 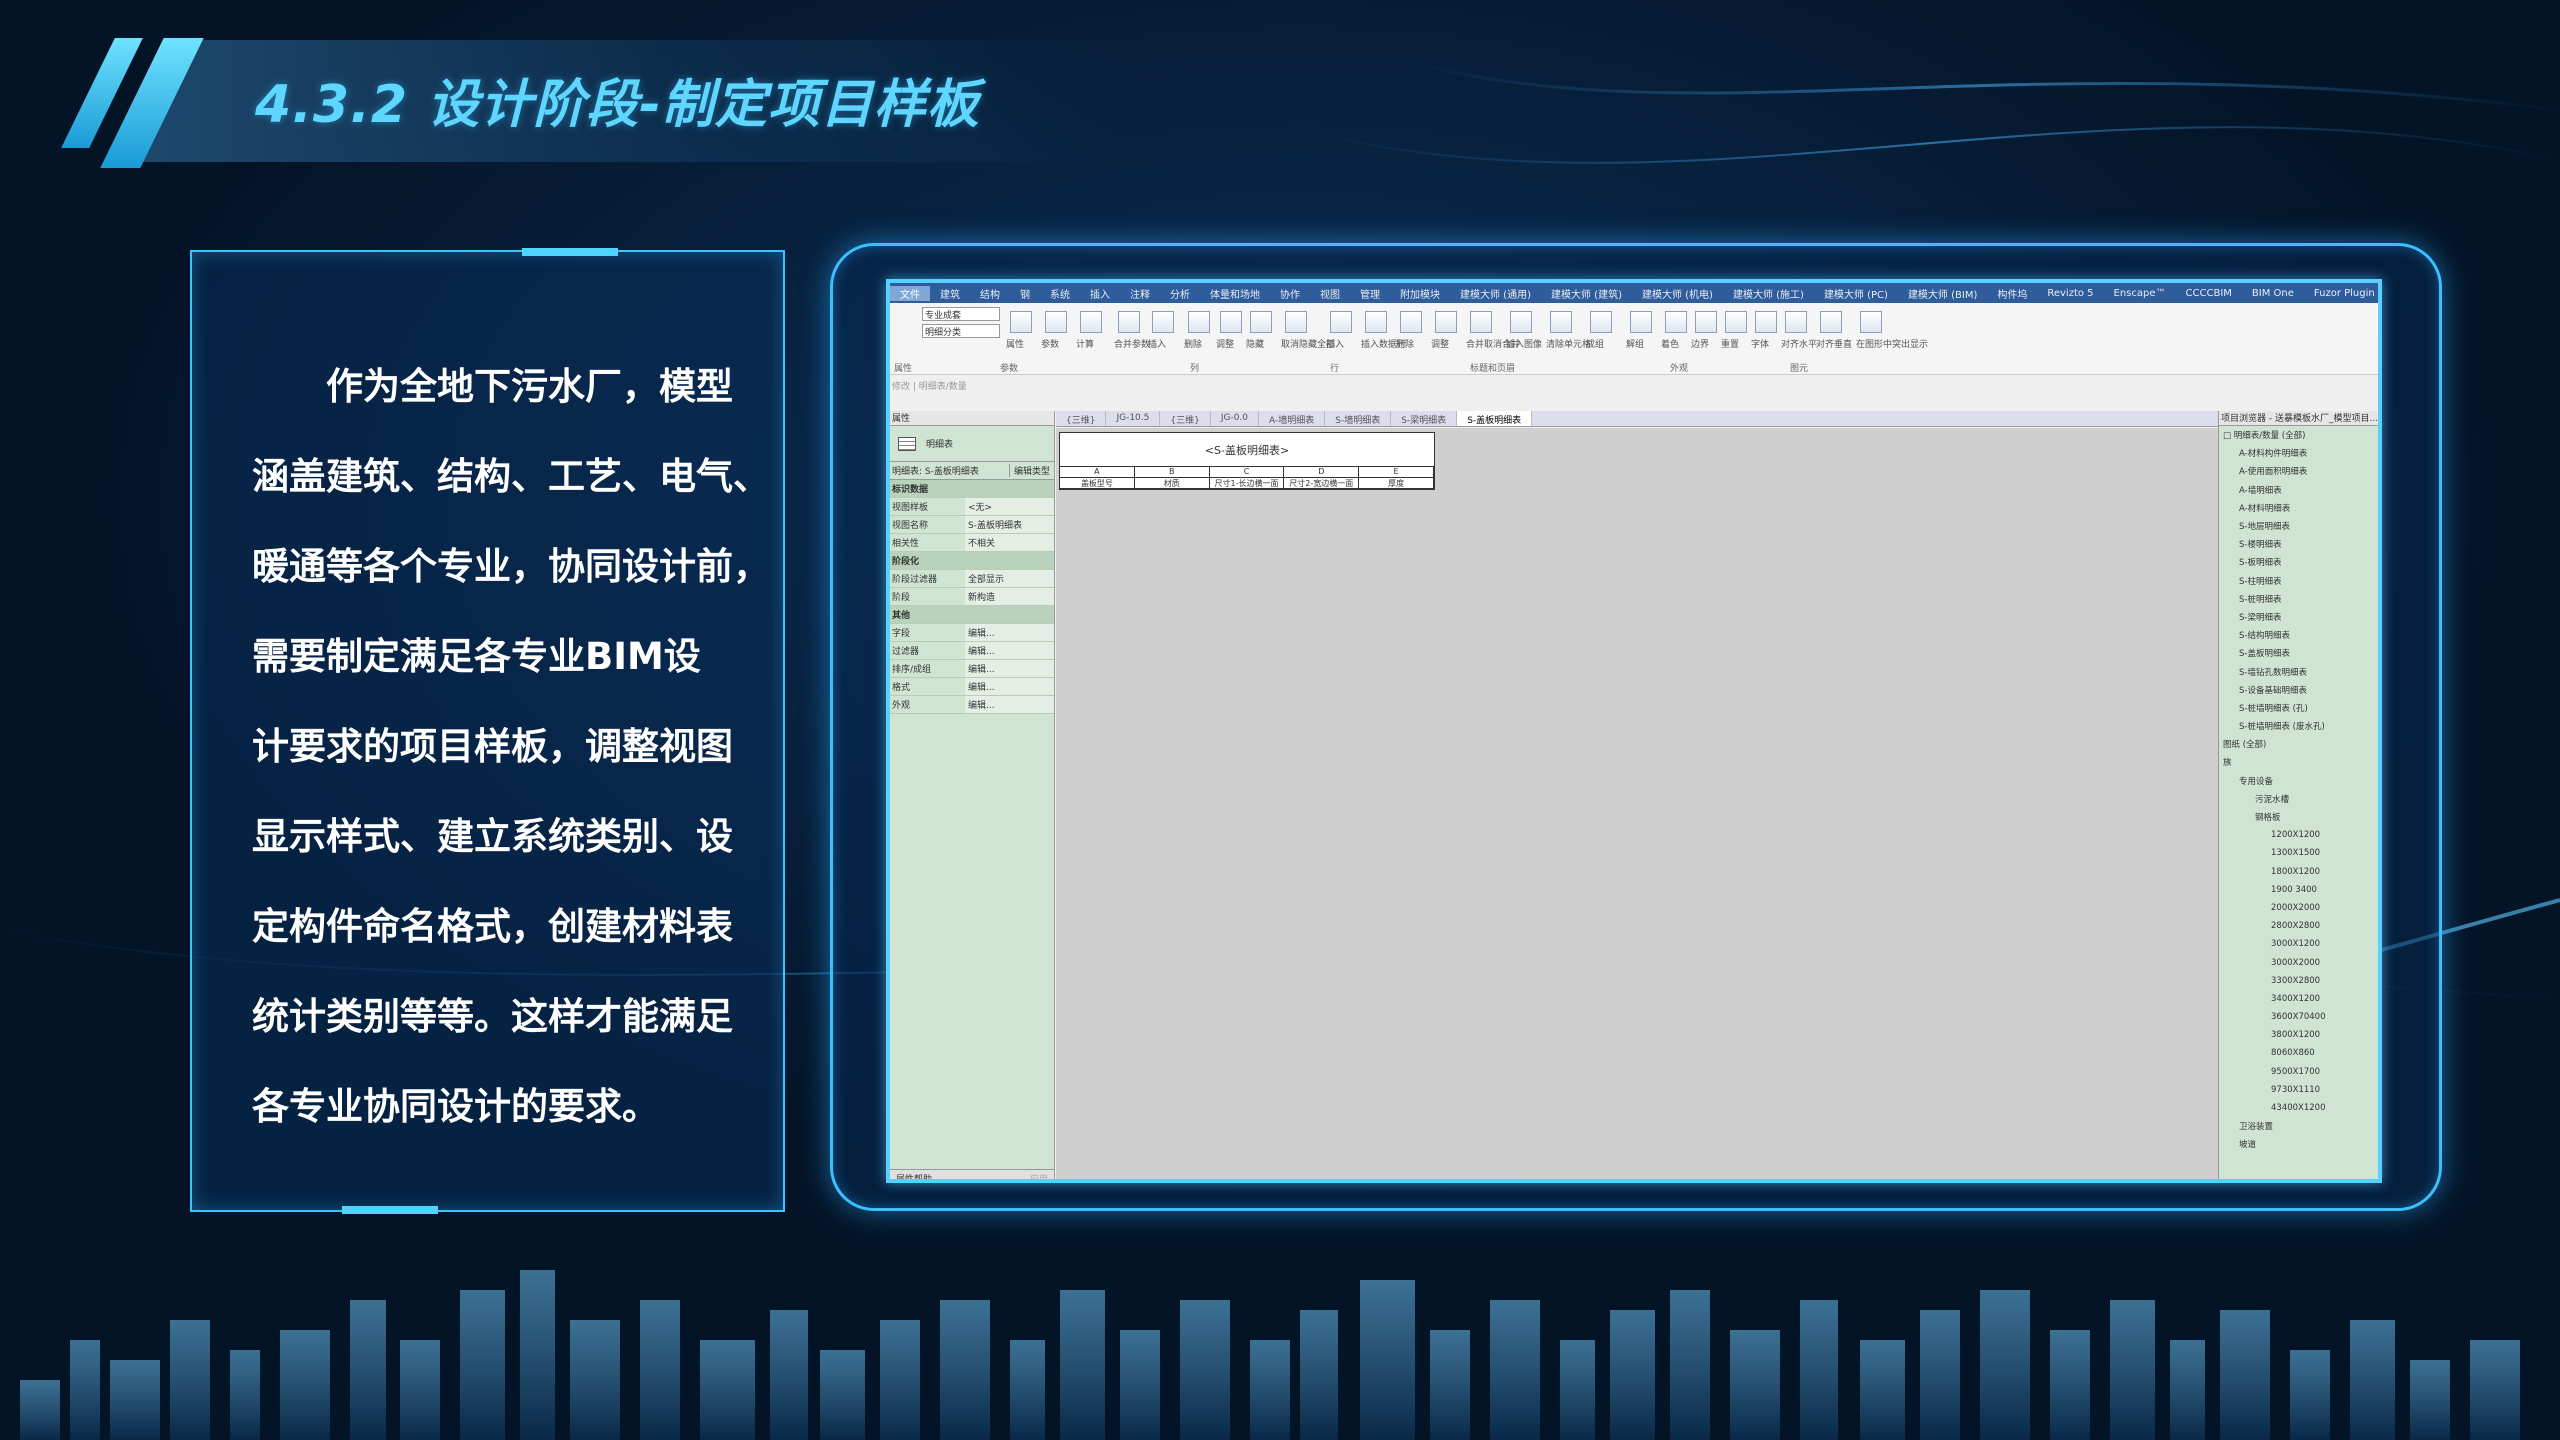 I want to click on browser-tree-item: 坡道, so click(x=2298, y=1144).